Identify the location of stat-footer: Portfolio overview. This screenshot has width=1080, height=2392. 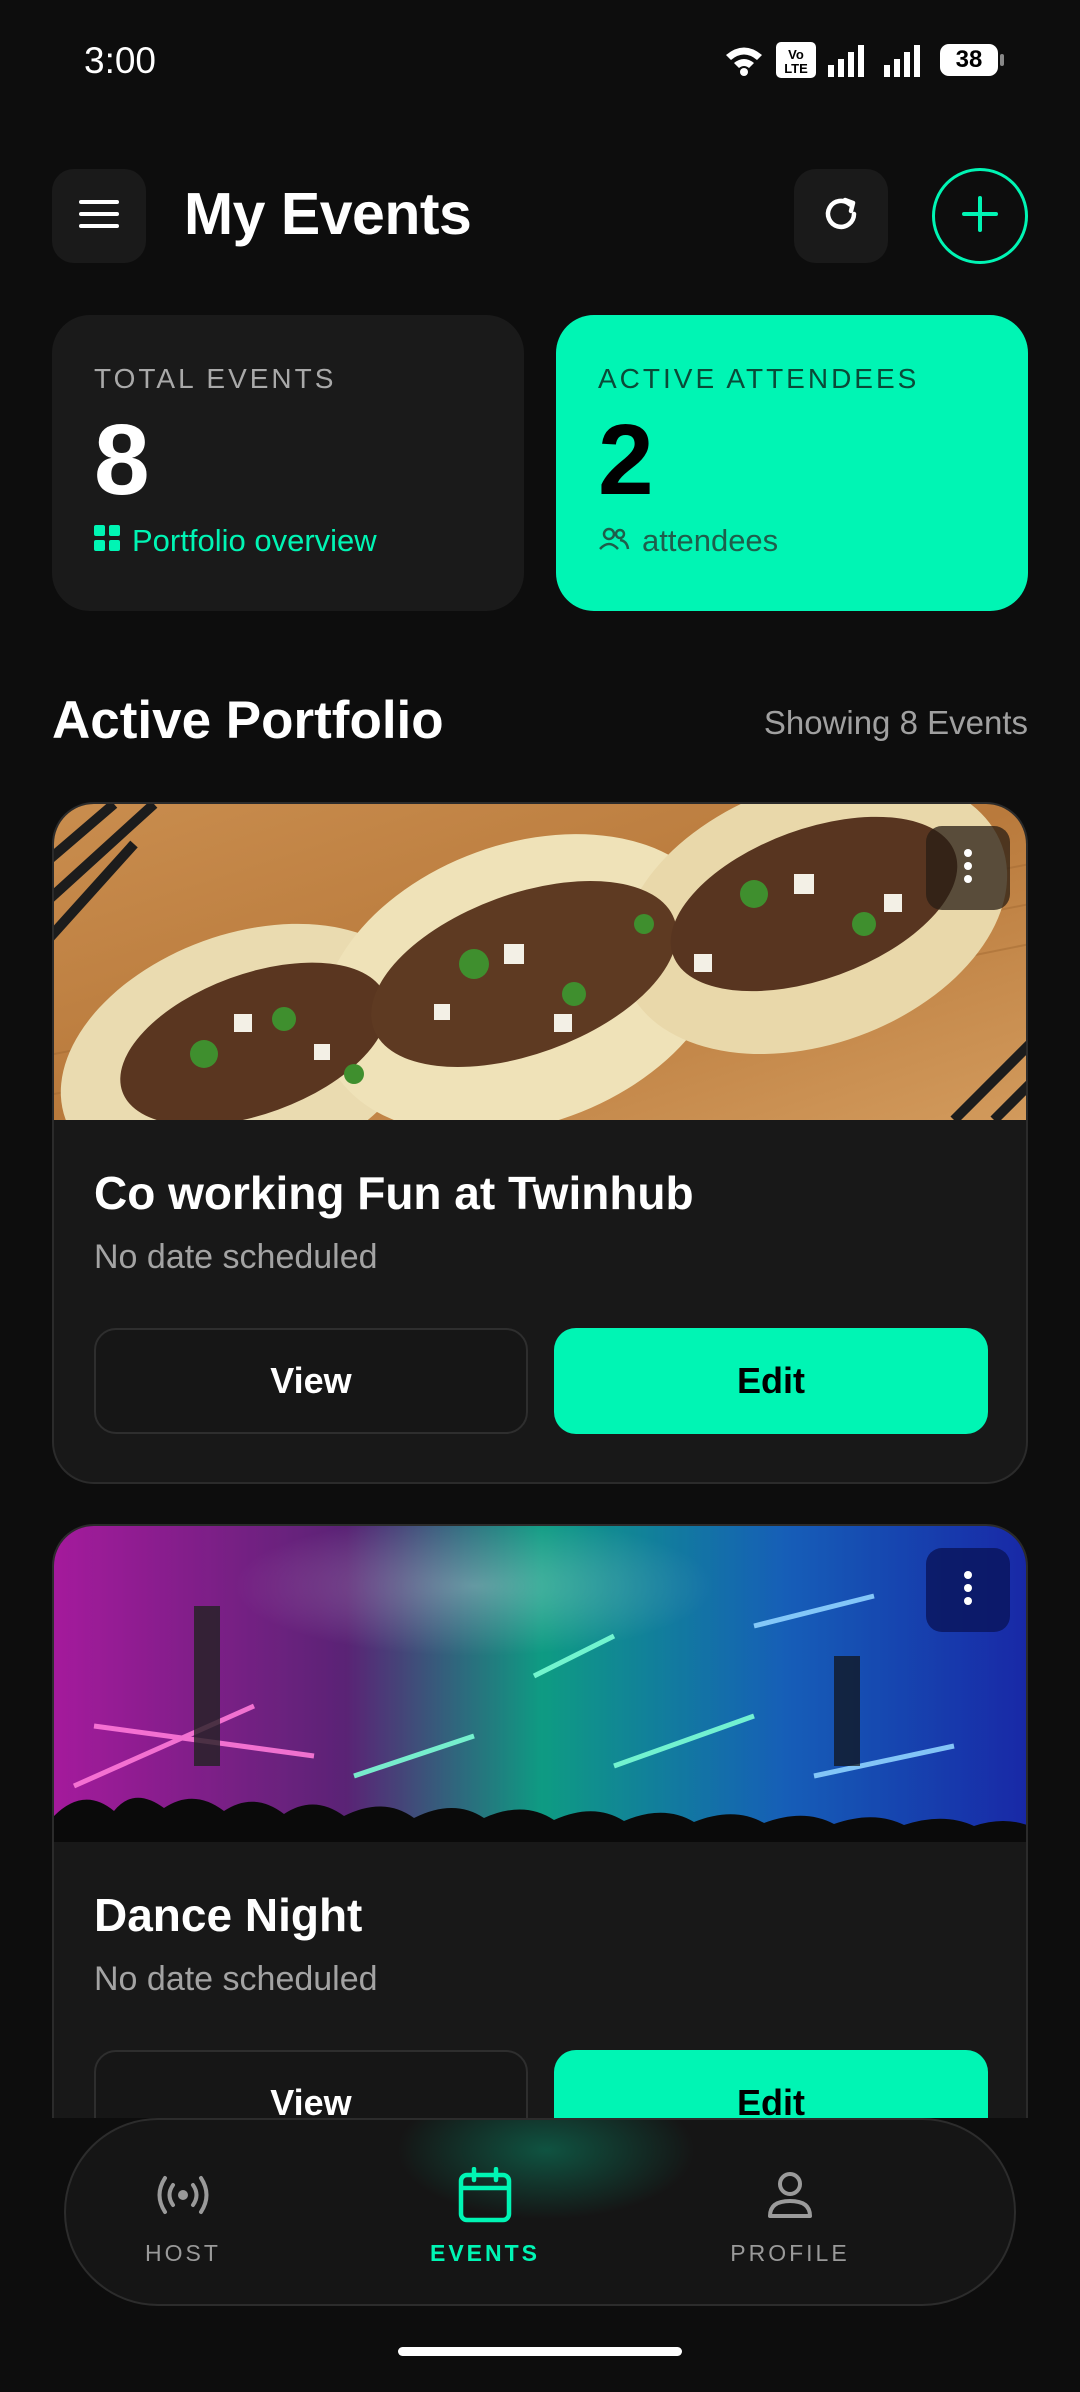
(288, 541).